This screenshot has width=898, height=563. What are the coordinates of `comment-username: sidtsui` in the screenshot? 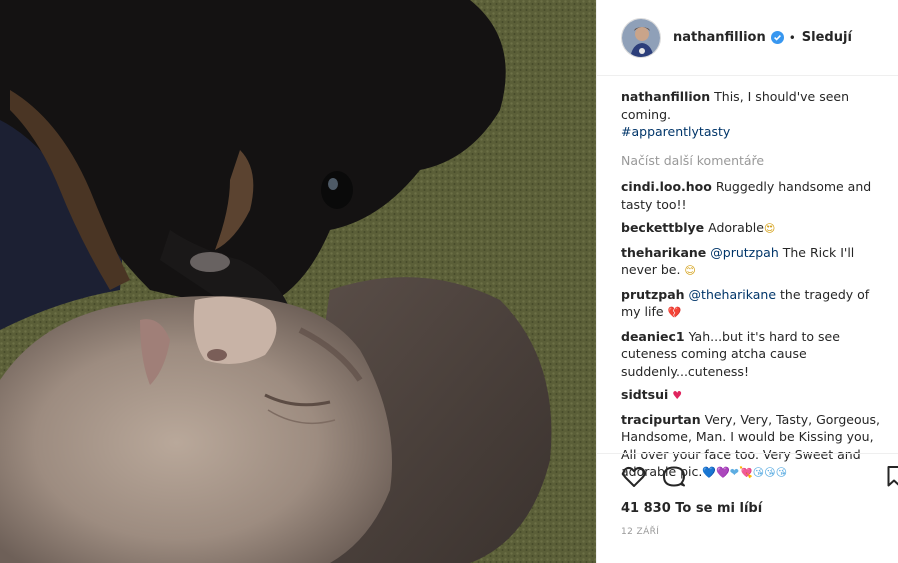 It's located at (644, 394).